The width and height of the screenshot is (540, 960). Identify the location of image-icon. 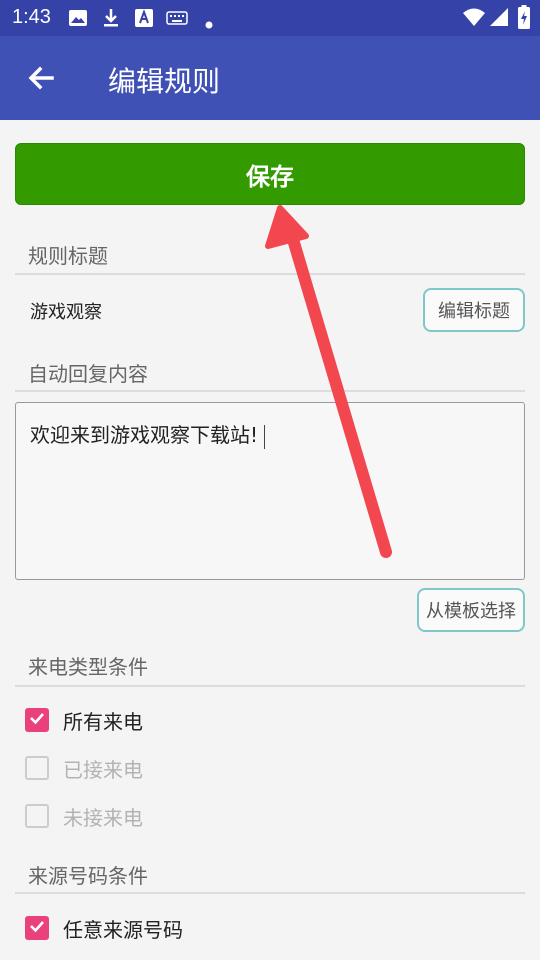
(78, 20).